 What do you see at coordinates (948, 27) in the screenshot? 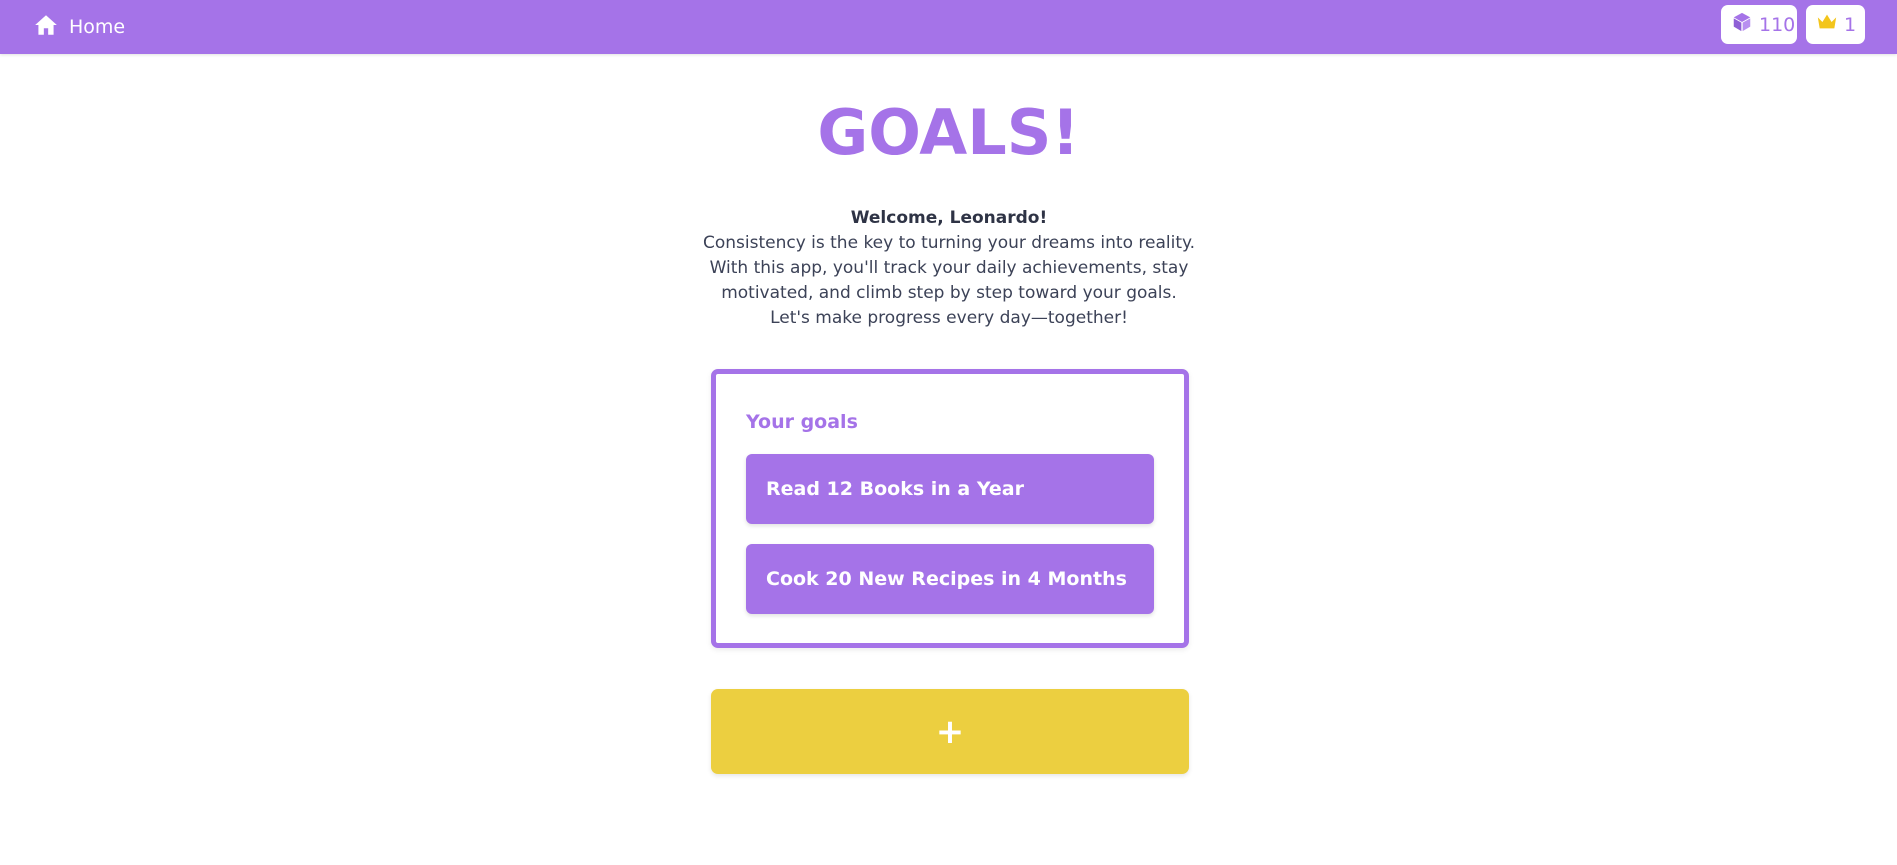
I see `top-navbar: Home 110 1` at bounding box center [948, 27].